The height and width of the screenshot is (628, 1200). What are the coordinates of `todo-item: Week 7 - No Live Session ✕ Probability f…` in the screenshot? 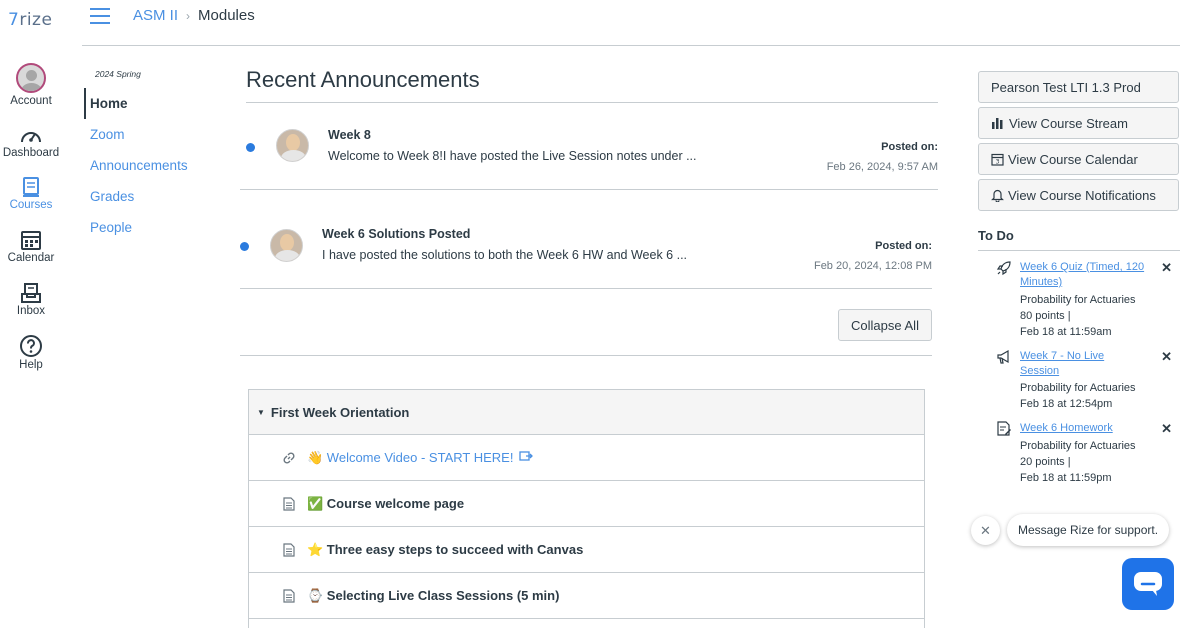 It's located at (1088, 381).